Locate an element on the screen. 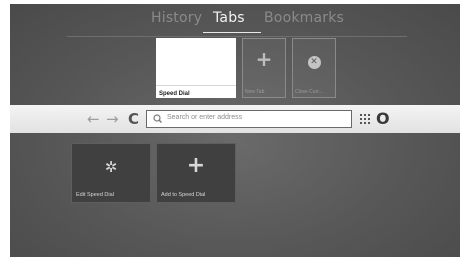  top-divider is located at coordinates (237, 36).